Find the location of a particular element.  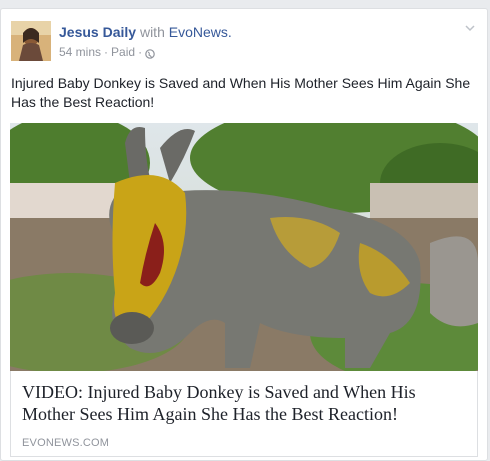

post-title-line: Jesus Daily with EvoNews. is located at coordinates (145, 32).